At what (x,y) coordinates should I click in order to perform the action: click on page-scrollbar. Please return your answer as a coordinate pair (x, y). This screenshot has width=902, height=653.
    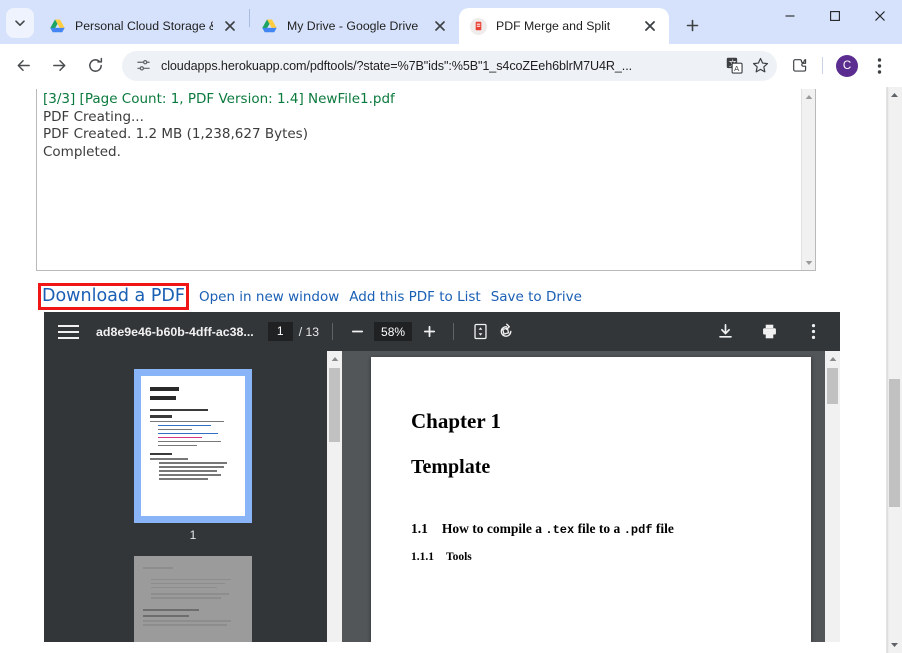
    Looking at the image, I should click on (894, 370).